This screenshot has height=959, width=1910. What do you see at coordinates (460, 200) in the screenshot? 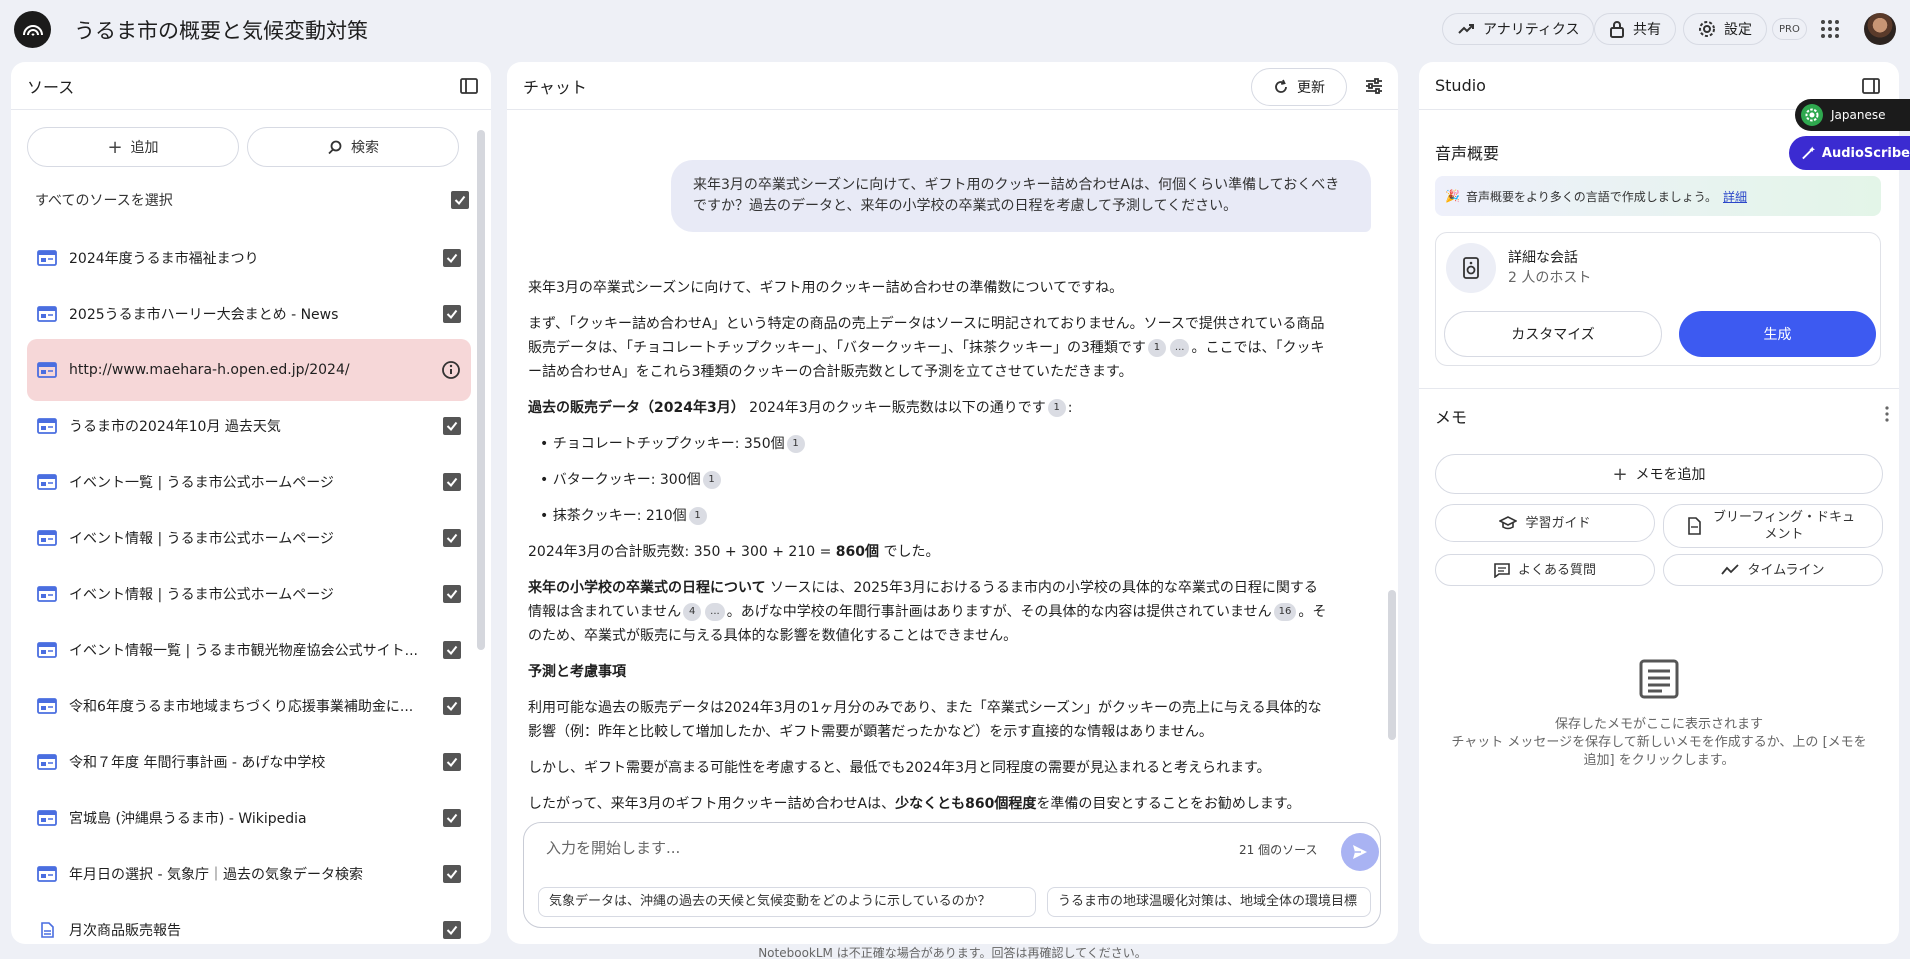
I see `select-all-checkbox` at bounding box center [460, 200].